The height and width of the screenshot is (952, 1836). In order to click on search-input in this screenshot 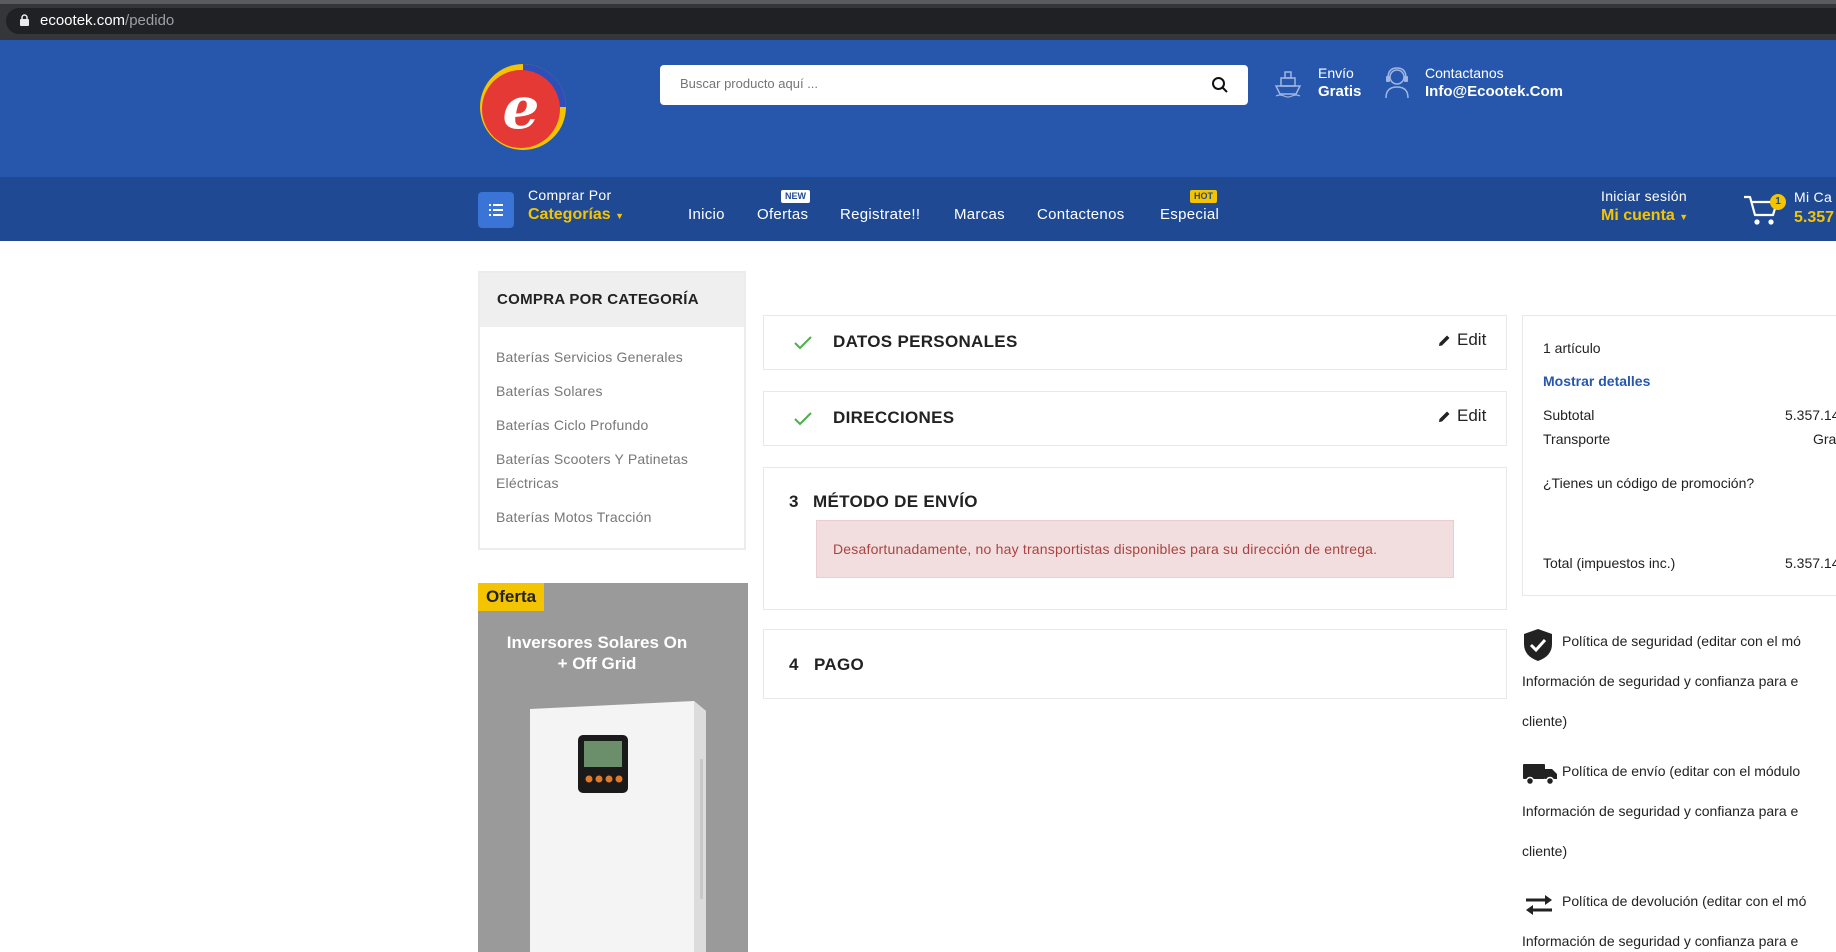, I will do `click(930, 83)`.